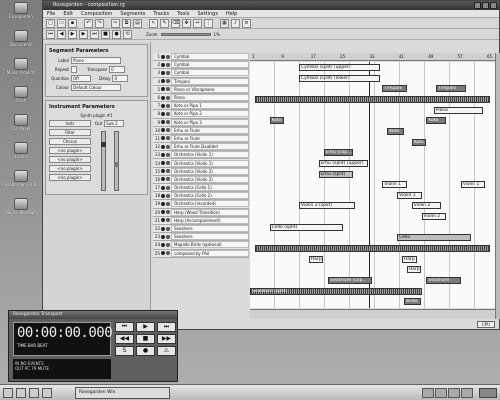  I want to click on track-row: 19 Orchestra (recorded), so click(201, 204).